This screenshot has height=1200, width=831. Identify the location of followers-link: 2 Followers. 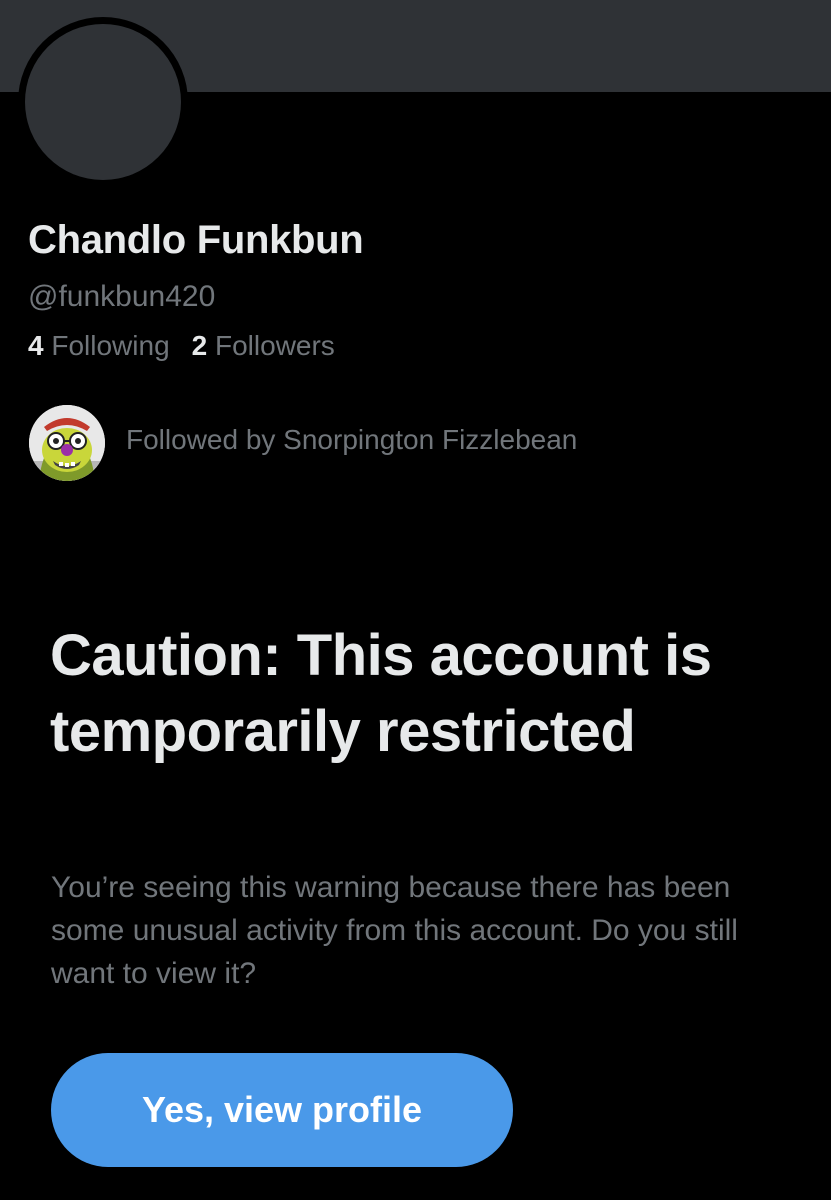
(263, 345).